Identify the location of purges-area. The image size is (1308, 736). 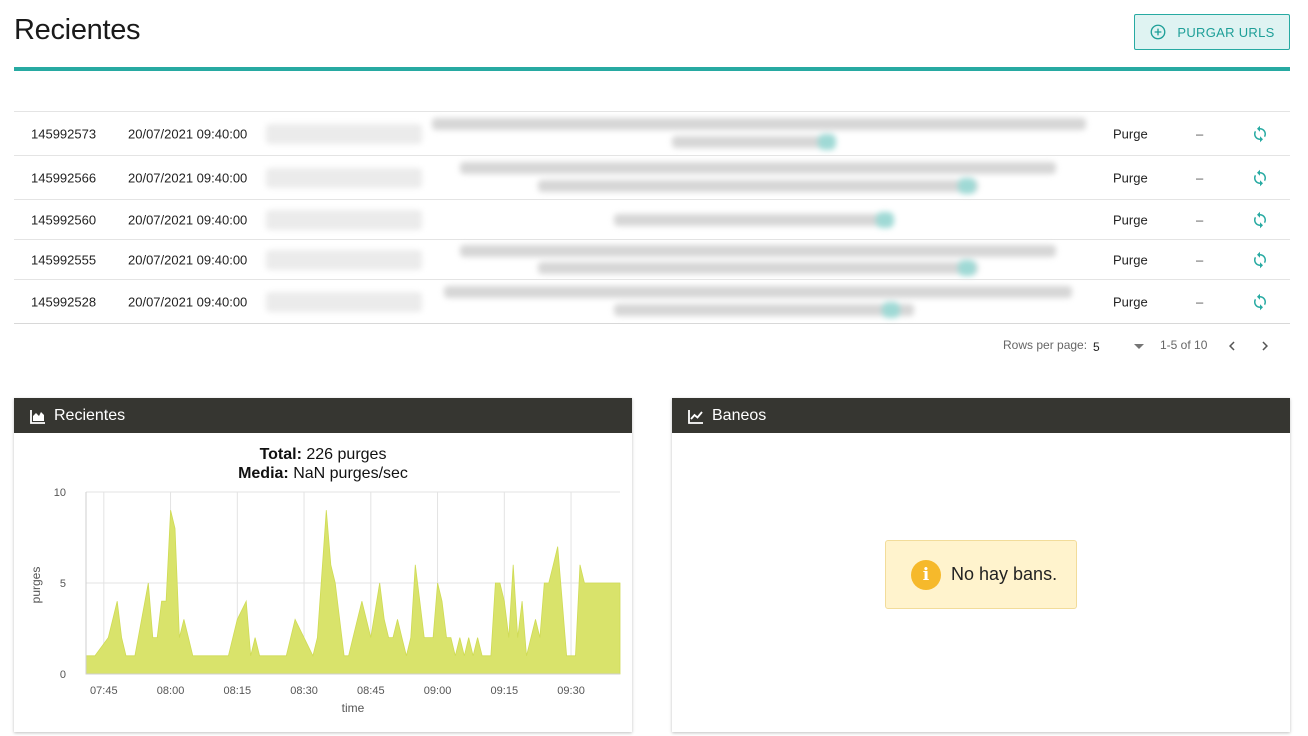
(353, 592).